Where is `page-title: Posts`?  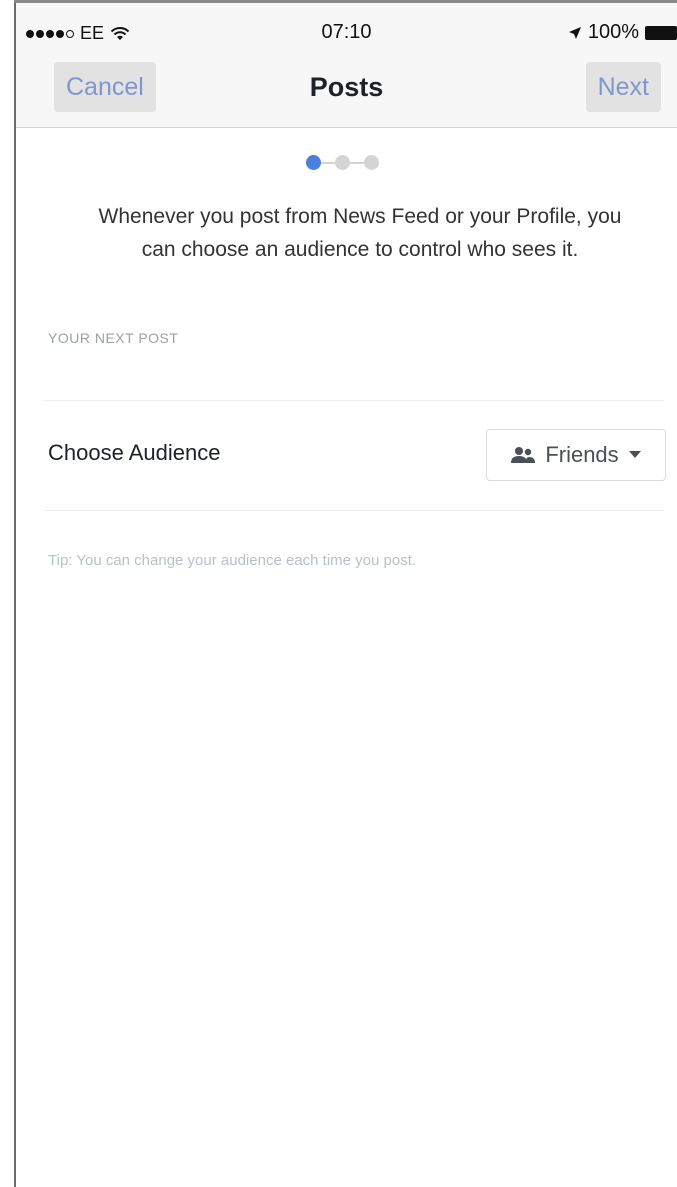
page-title: Posts is located at coordinates (346, 87).